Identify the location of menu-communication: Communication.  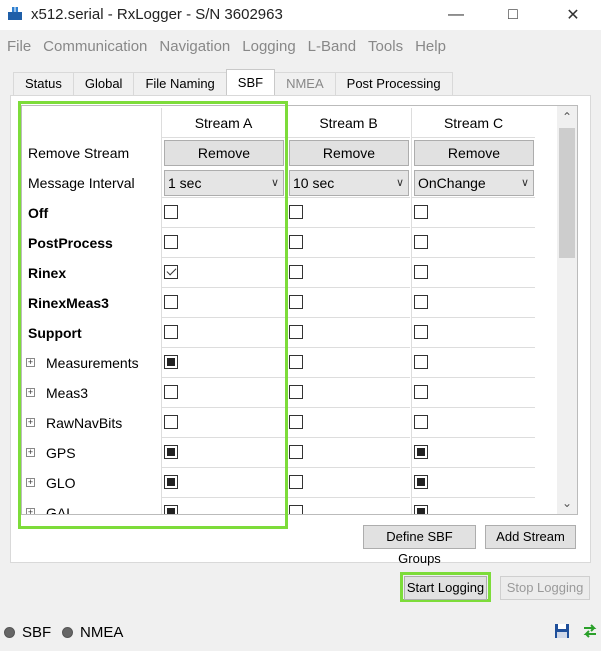
(95, 47).